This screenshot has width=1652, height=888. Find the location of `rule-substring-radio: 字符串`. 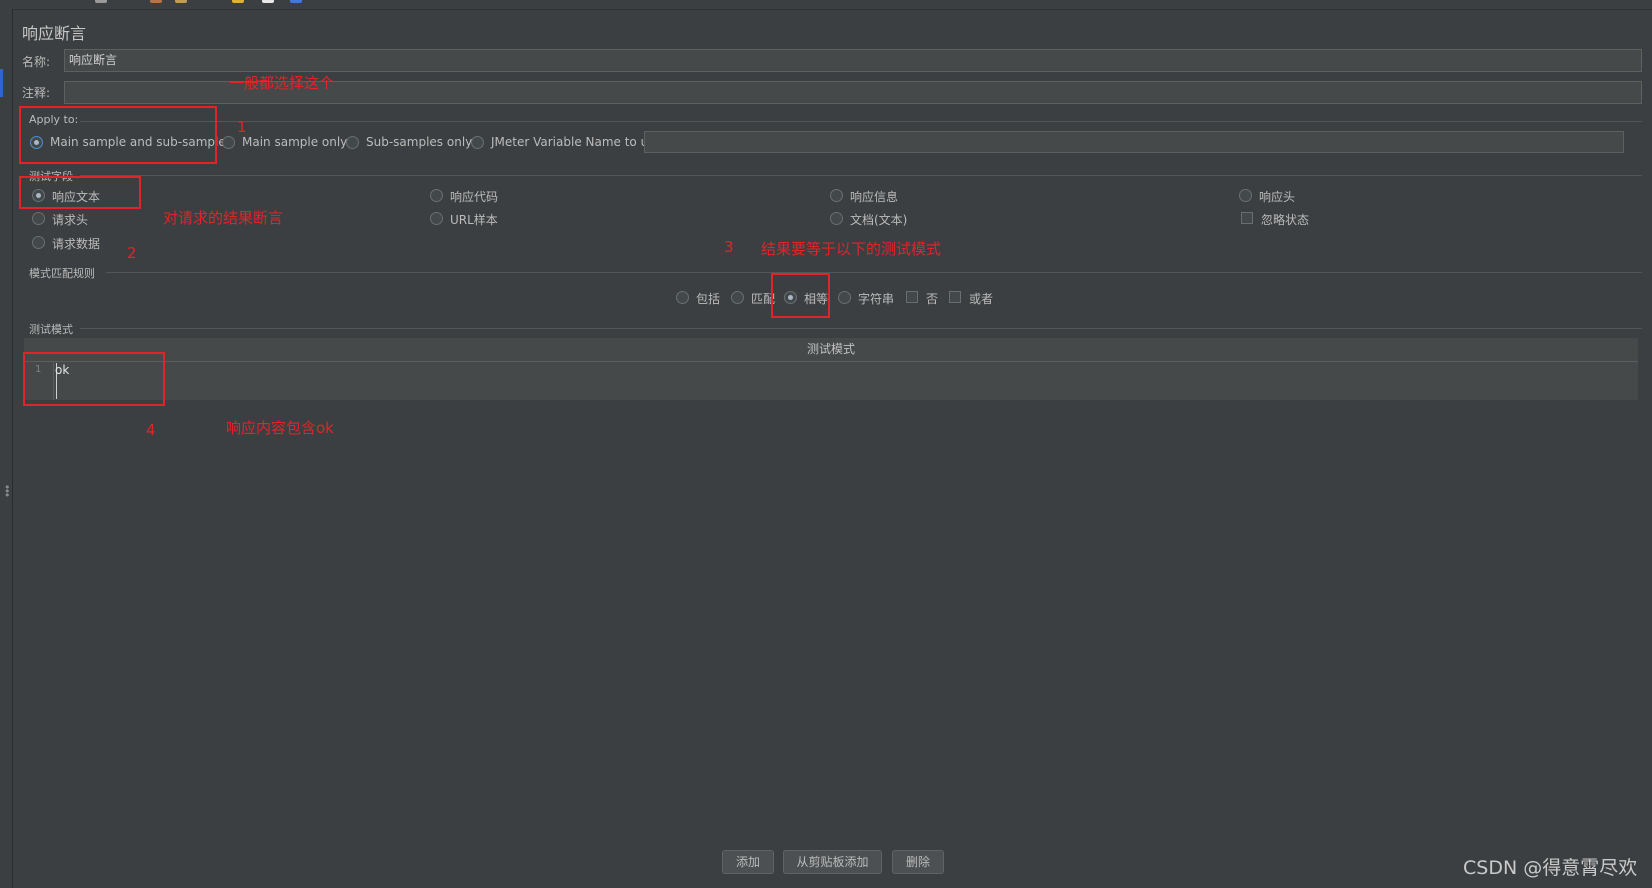

rule-substring-radio: 字符串 is located at coordinates (866, 299).